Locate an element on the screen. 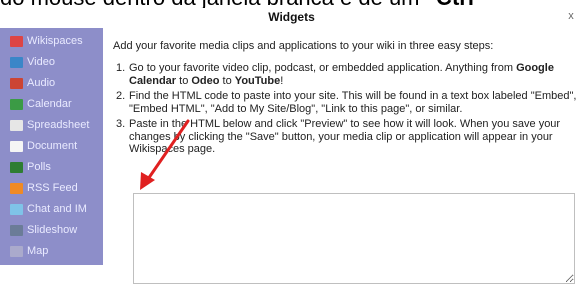 This screenshot has width=583, height=284. sidebar-item-rss-feed: RSS Feed is located at coordinates (51, 188).